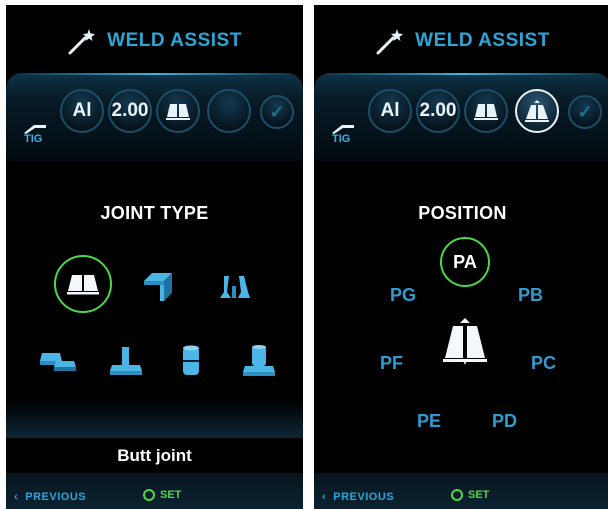  I want to click on selected-joint-name: Butt joint, so click(154, 455).